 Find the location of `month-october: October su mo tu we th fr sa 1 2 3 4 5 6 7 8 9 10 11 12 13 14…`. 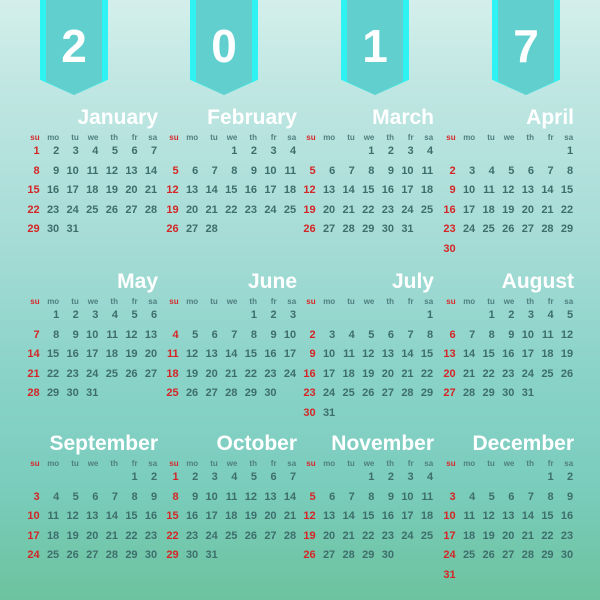

month-october: October su mo tu we th fr sa 1 2 3 4 5 6 7 8 9 10 11 12 13 14… is located at coordinates (230, 500).